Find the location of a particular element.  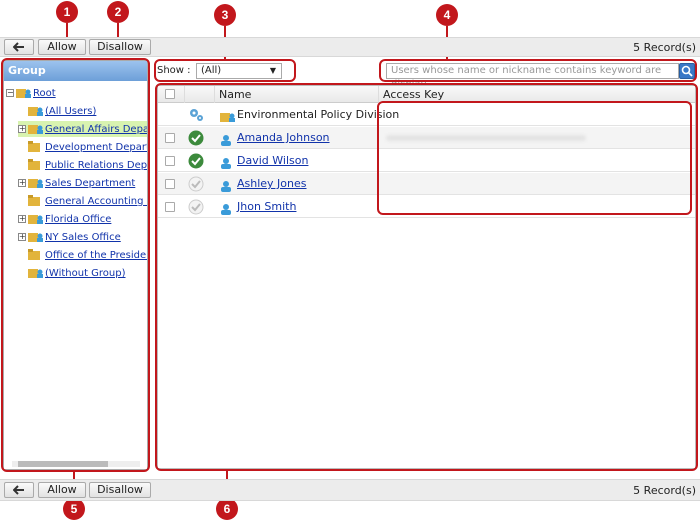

allow-button: Allow is located at coordinates (62, 47).